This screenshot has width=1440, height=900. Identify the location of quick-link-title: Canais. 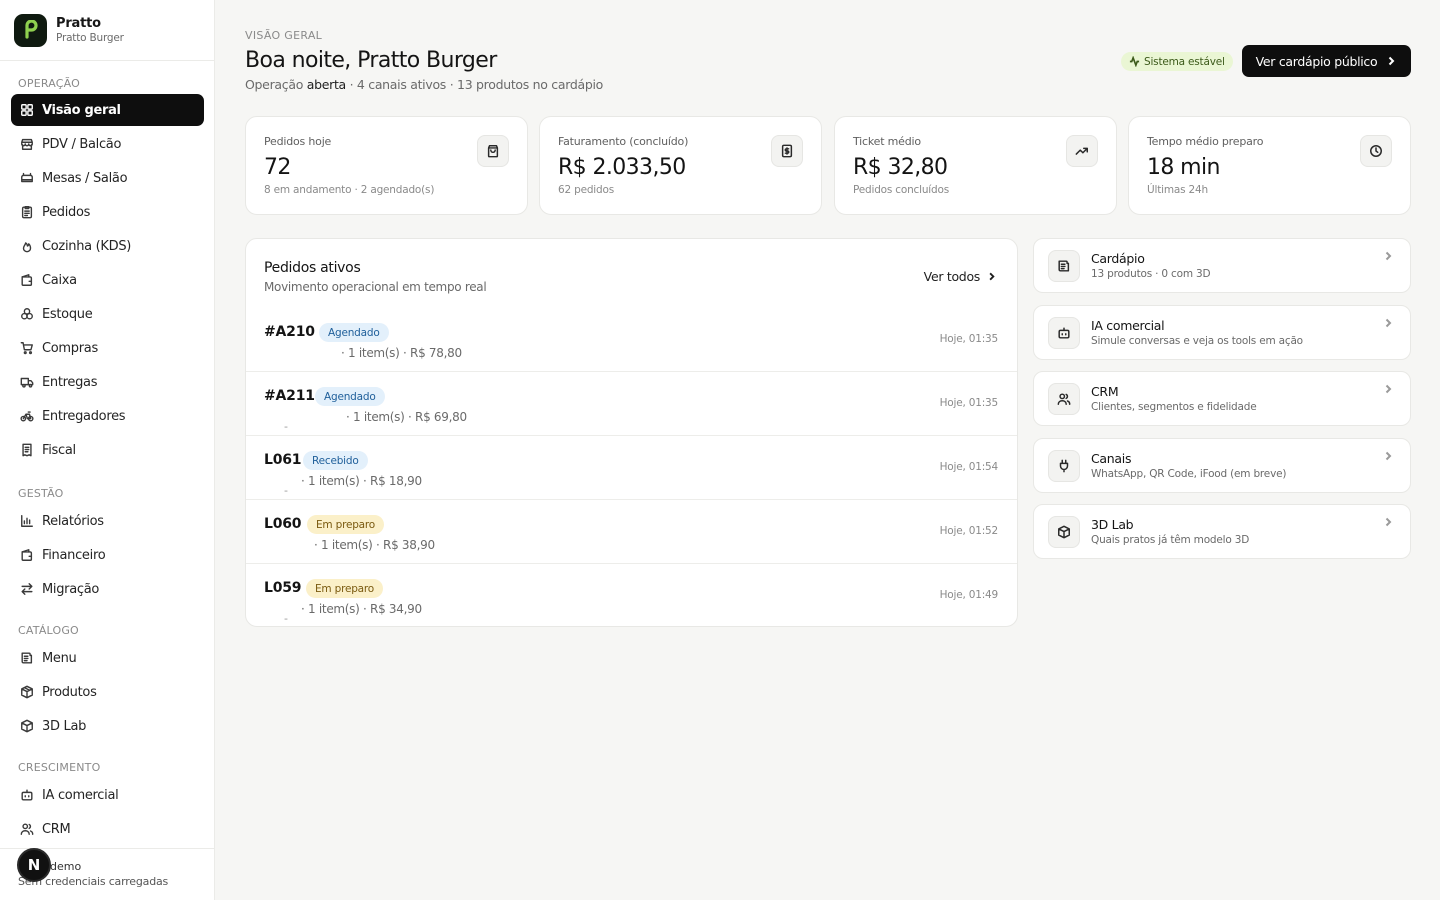
(1111, 458).